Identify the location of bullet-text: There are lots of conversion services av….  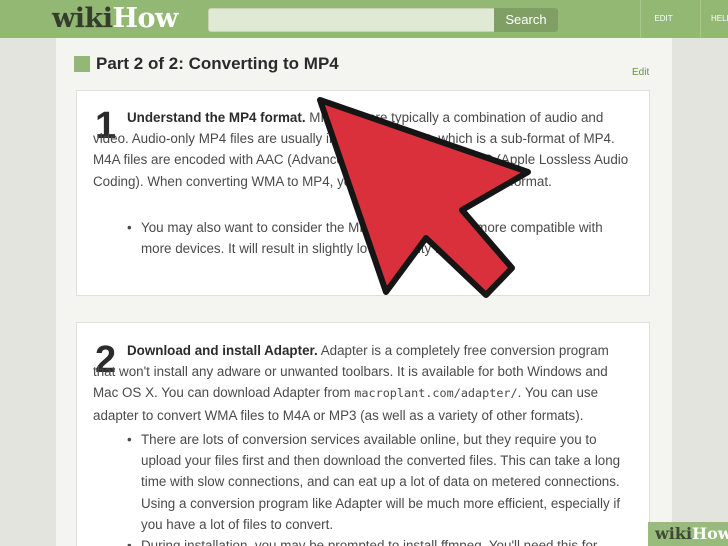
(381, 482).